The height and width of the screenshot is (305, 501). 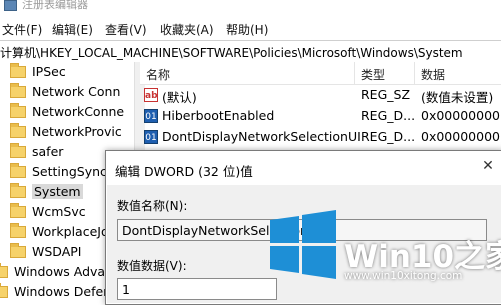 What do you see at coordinates (303, 244) in the screenshot?
I see `windows-logo-icon` at bounding box center [303, 244].